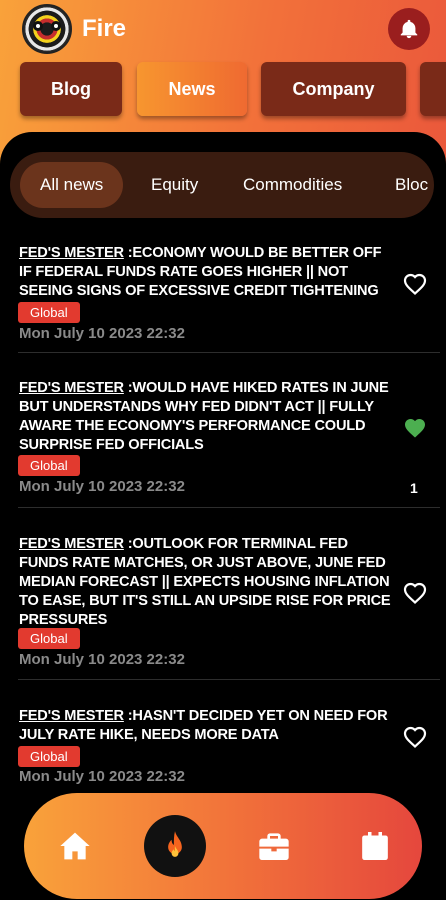 The height and width of the screenshot is (900, 446). I want to click on notifications-button, so click(409, 29).